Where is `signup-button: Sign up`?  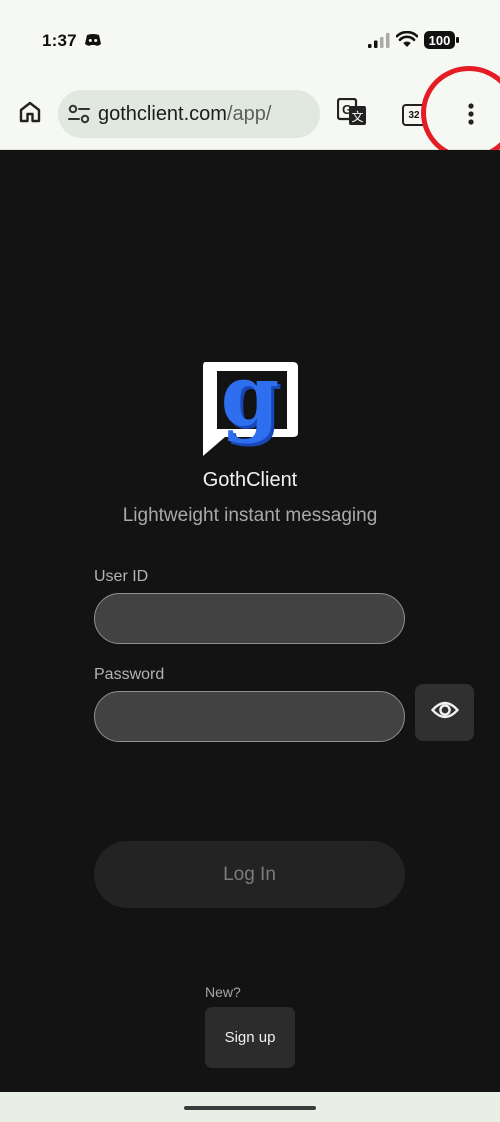
signup-button: Sign up is located at coordinates (250, 1037).